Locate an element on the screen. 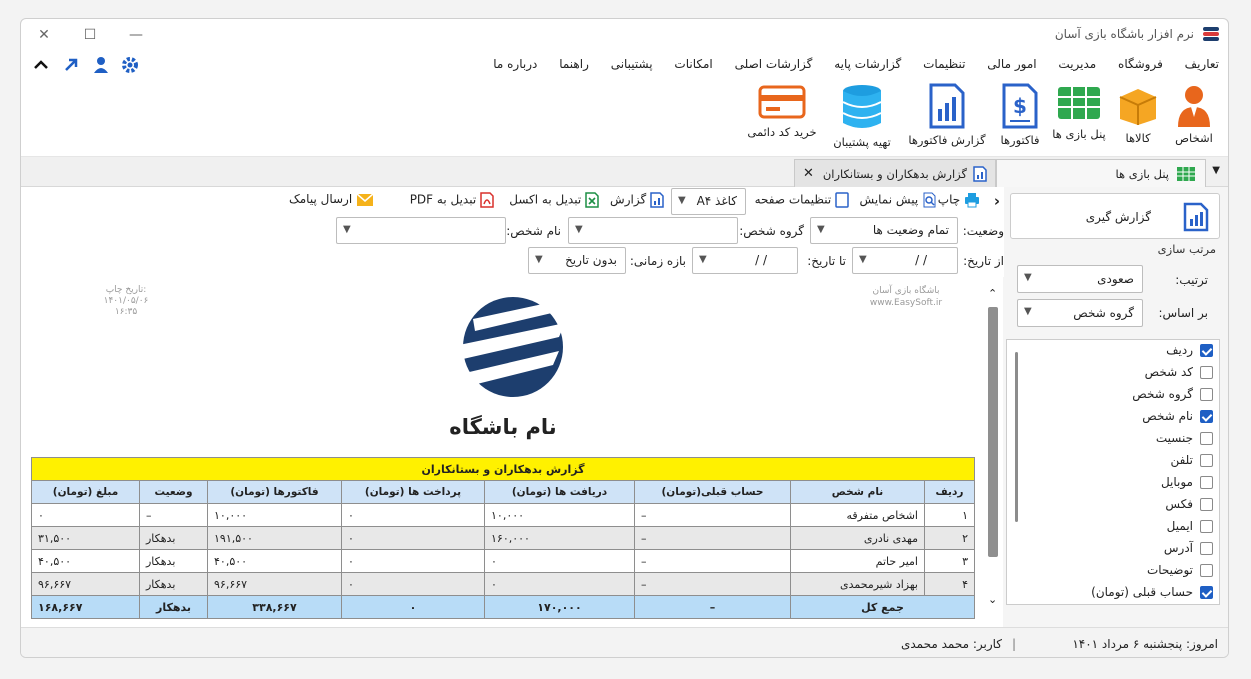 The width and height of the screenshot is (1251, 679). quick-access is located at coordinates (88, 65).